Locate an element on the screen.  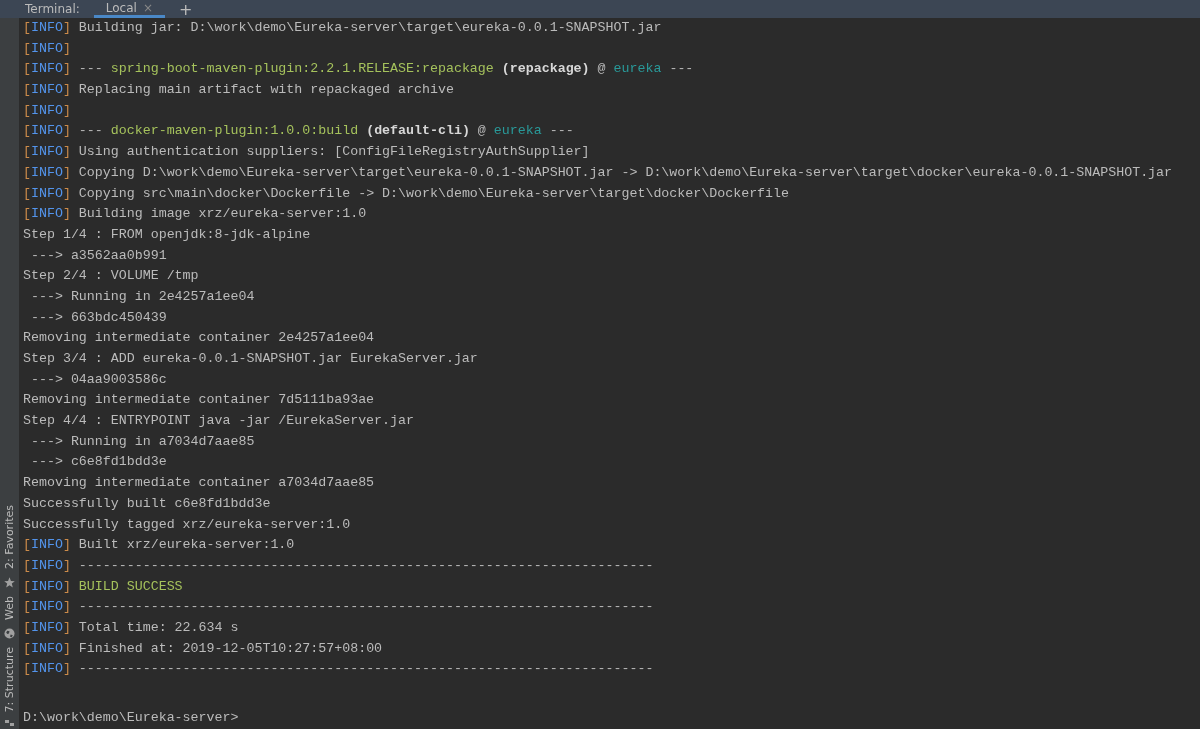
globe-icon is located at coordinates (9, 633).